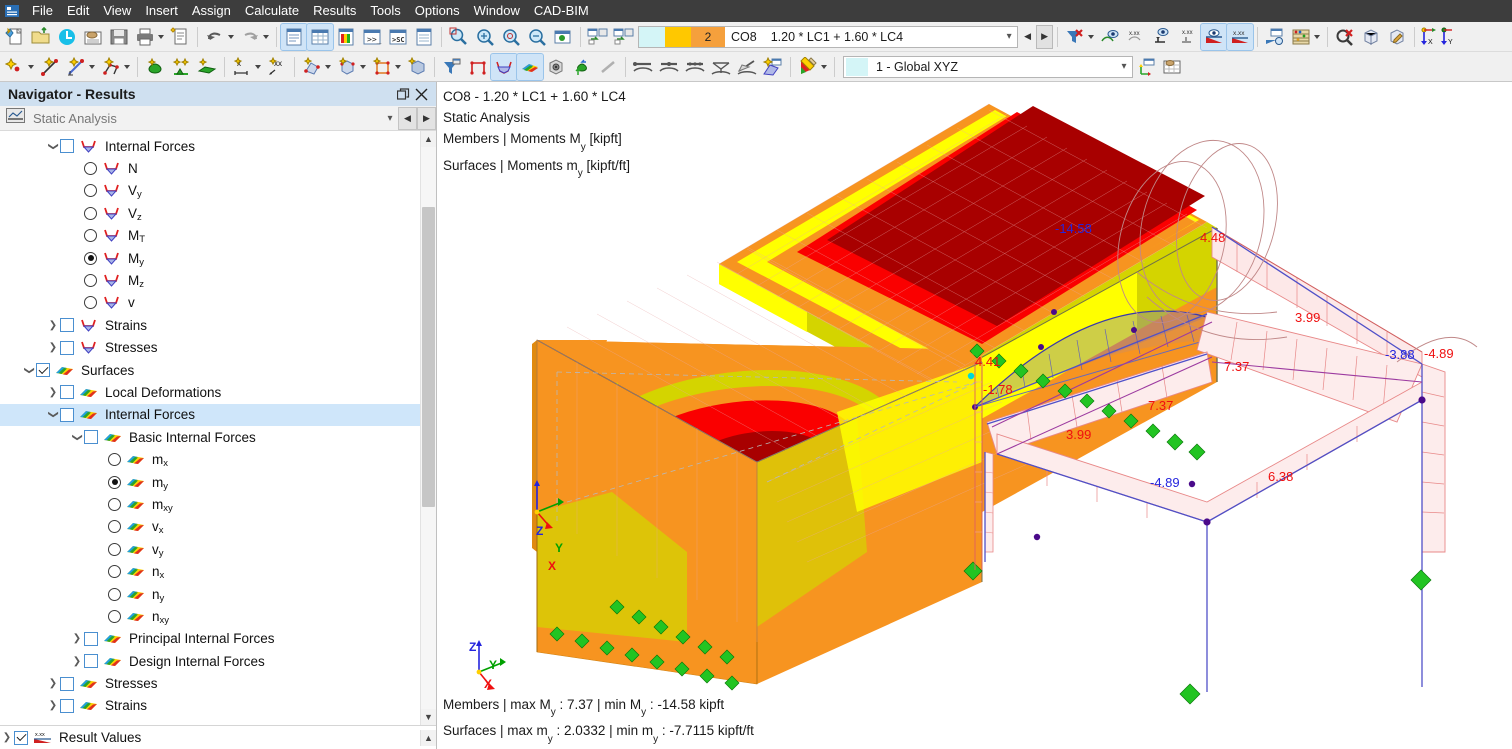  What do you see at coordinates (258, 66) in the screenshot?
I see `dimension-dropdown-caret` at bounding box center [258, 66].